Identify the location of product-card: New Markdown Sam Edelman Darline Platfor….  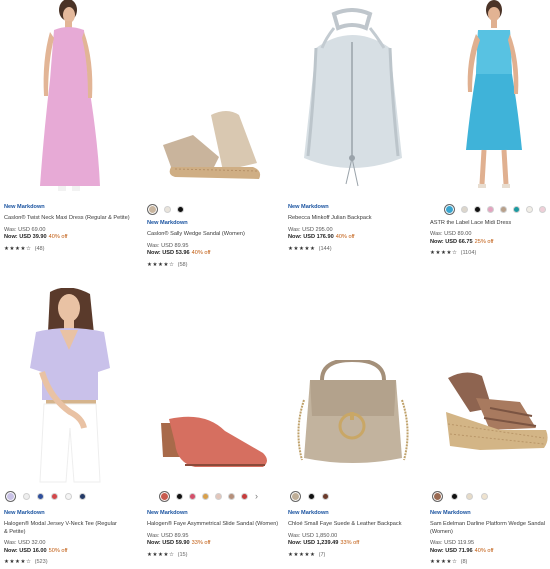
(490, 428).